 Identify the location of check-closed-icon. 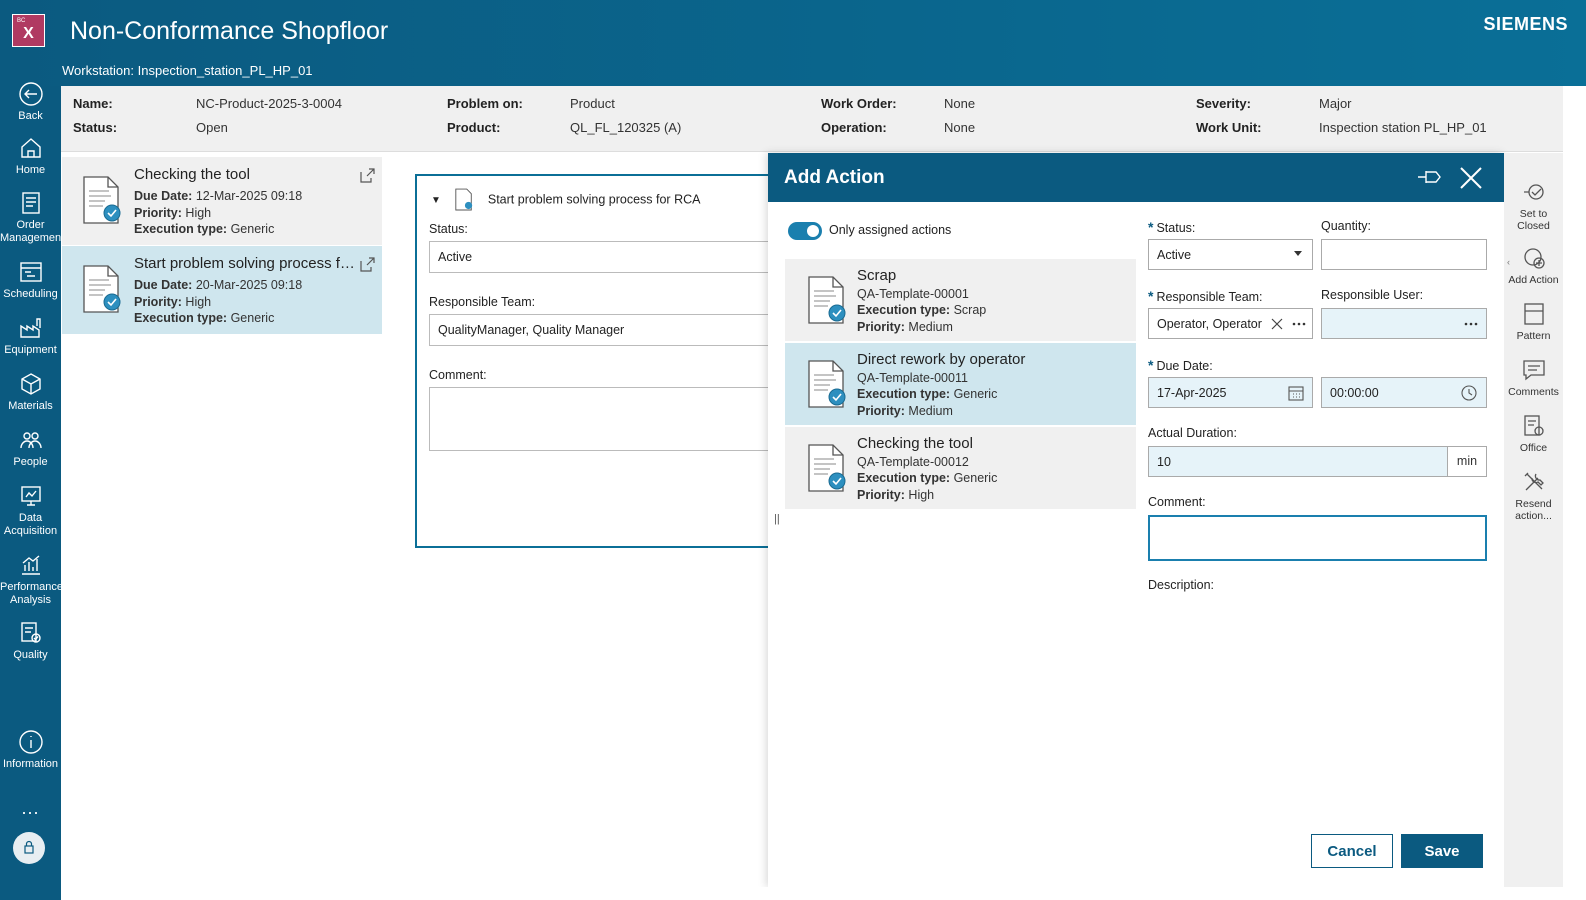
(1533, 192).